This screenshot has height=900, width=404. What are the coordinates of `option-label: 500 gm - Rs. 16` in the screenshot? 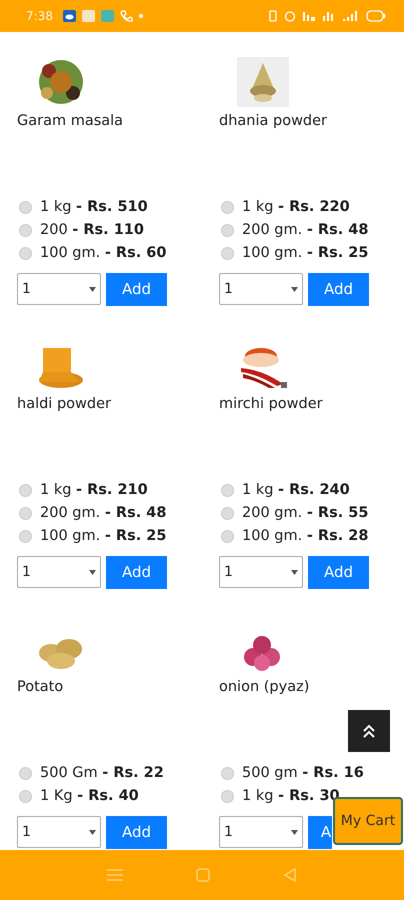 It's located at (303, 773).